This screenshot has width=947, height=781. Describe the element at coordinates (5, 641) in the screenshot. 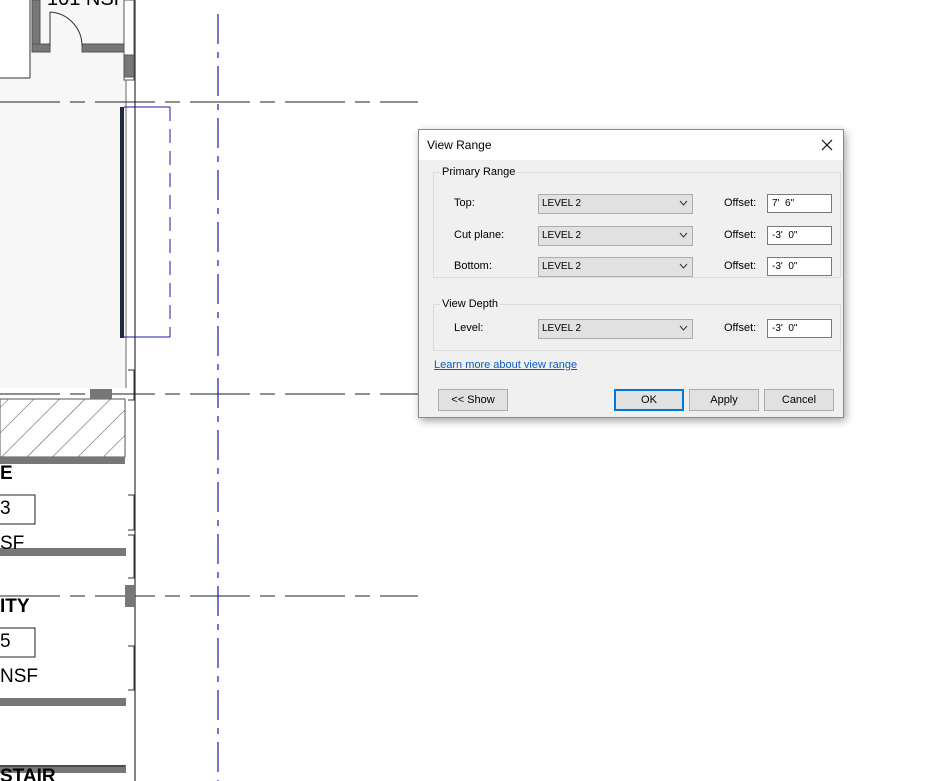

I see `room-number-label: 5` at that location.